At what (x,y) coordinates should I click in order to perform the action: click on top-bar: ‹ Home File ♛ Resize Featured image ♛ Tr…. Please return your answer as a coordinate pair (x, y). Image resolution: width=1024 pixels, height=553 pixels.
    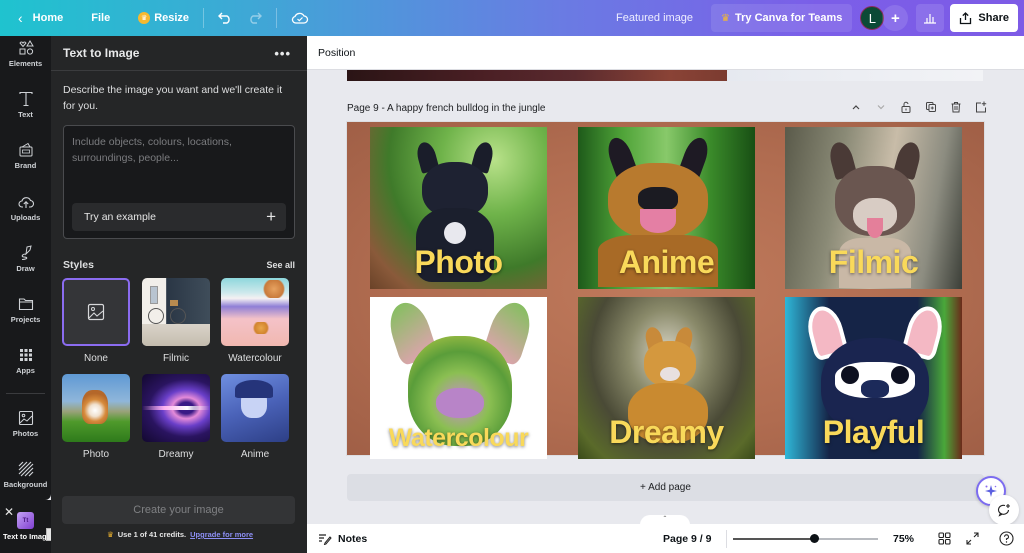
    Looking at the image, I should click on (512, 18).